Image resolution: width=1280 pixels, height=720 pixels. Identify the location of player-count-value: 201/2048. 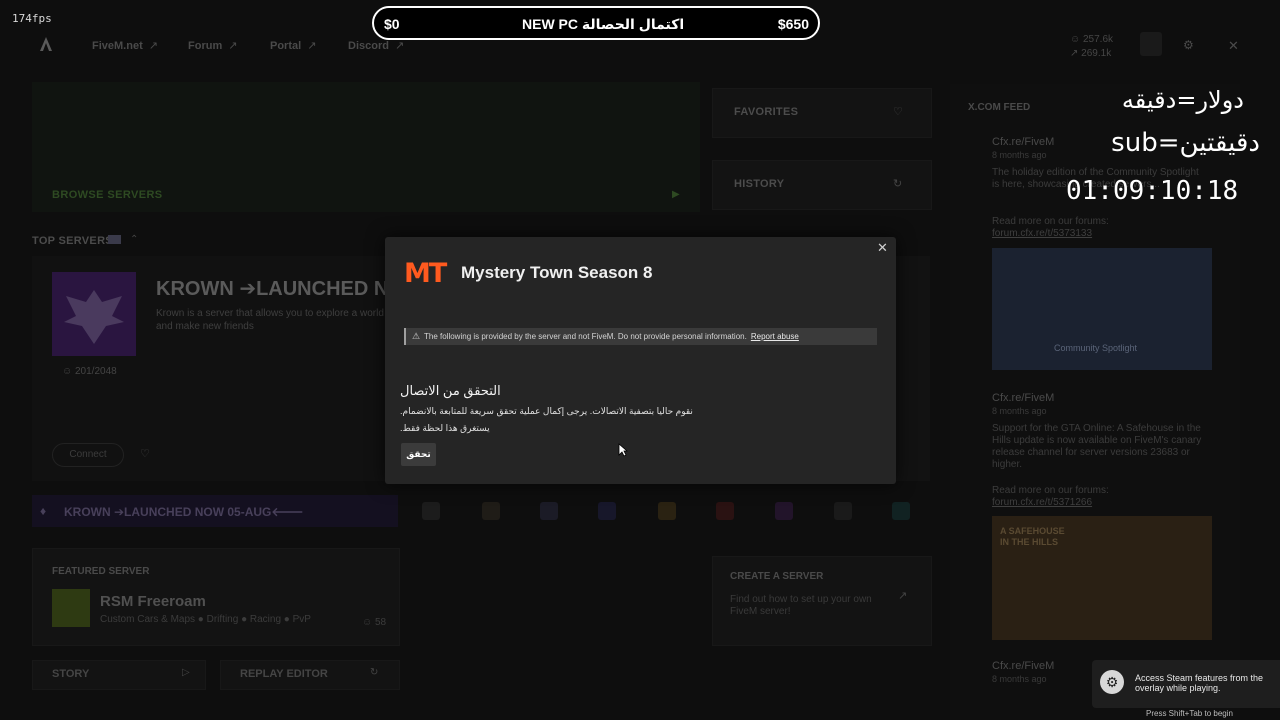
(96, 371).